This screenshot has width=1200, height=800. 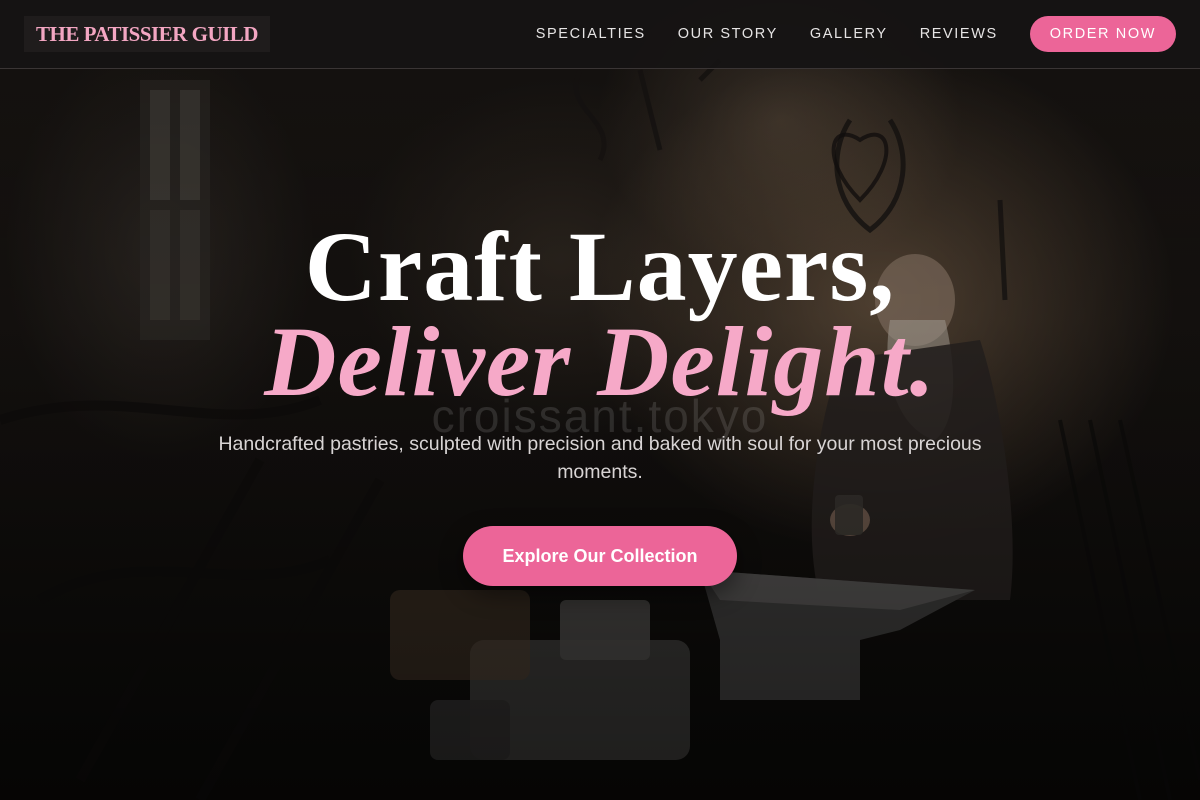 What do you see at coordinates (600, 266) in the screenshot?
I see `hero-headline-line1: Craft Layers,` at bounding box center [600, 266].